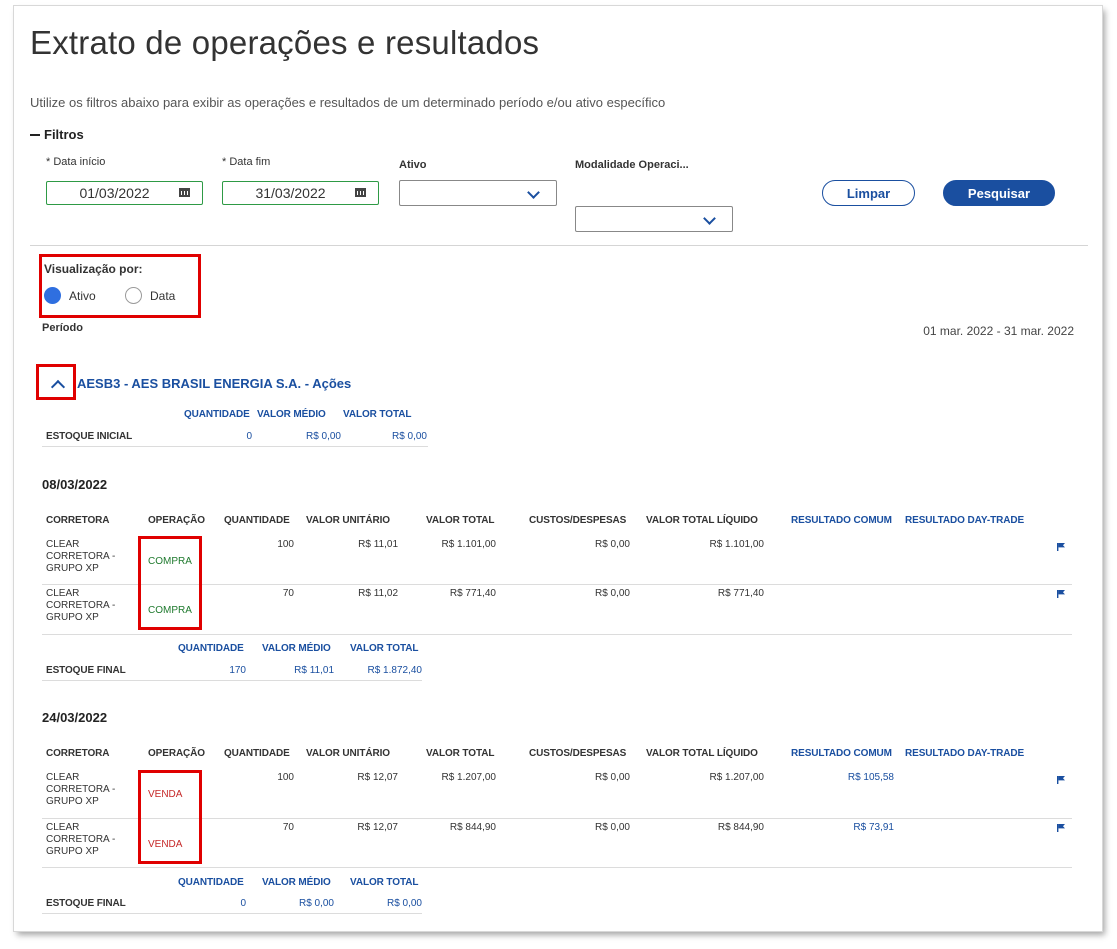  Describe the element at coordinates (378, 544) in the screenshot. I see `valor-unitario-cell: R$ 11,01` at that location.